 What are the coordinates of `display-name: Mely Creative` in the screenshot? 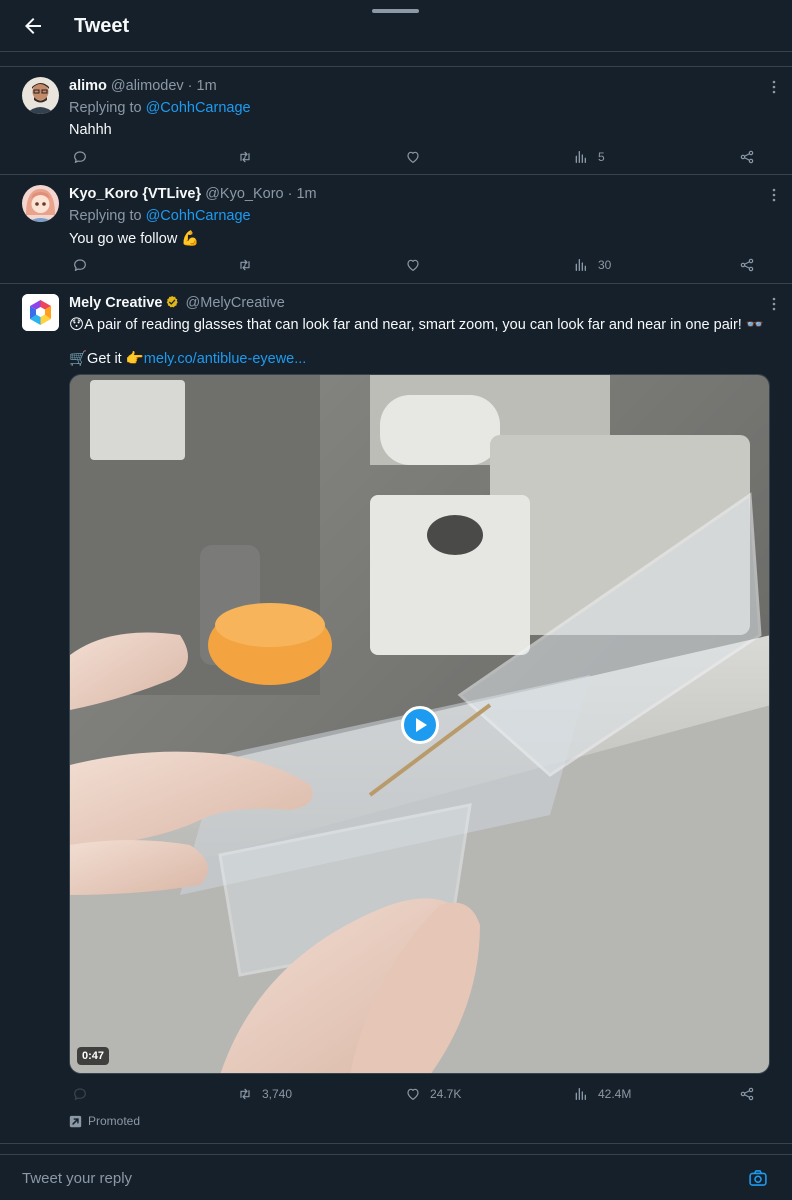 It's located at (116, 303).